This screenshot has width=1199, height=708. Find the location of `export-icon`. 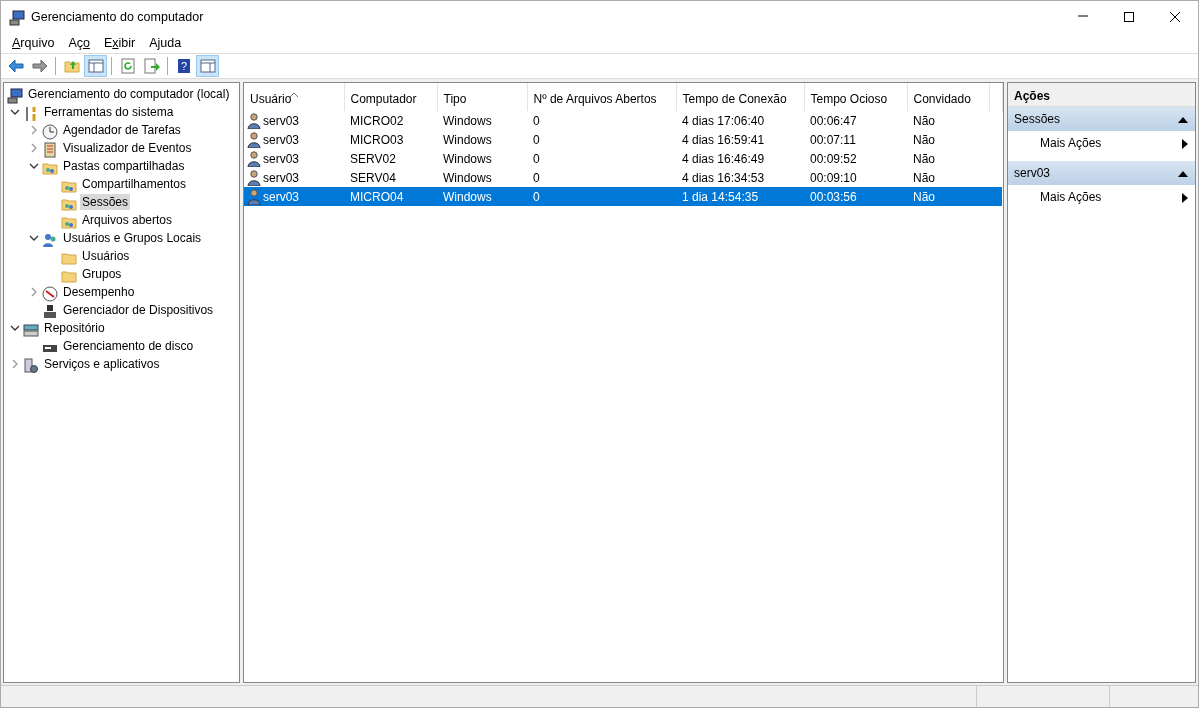

export-icon is located at coordinates (151, 66).